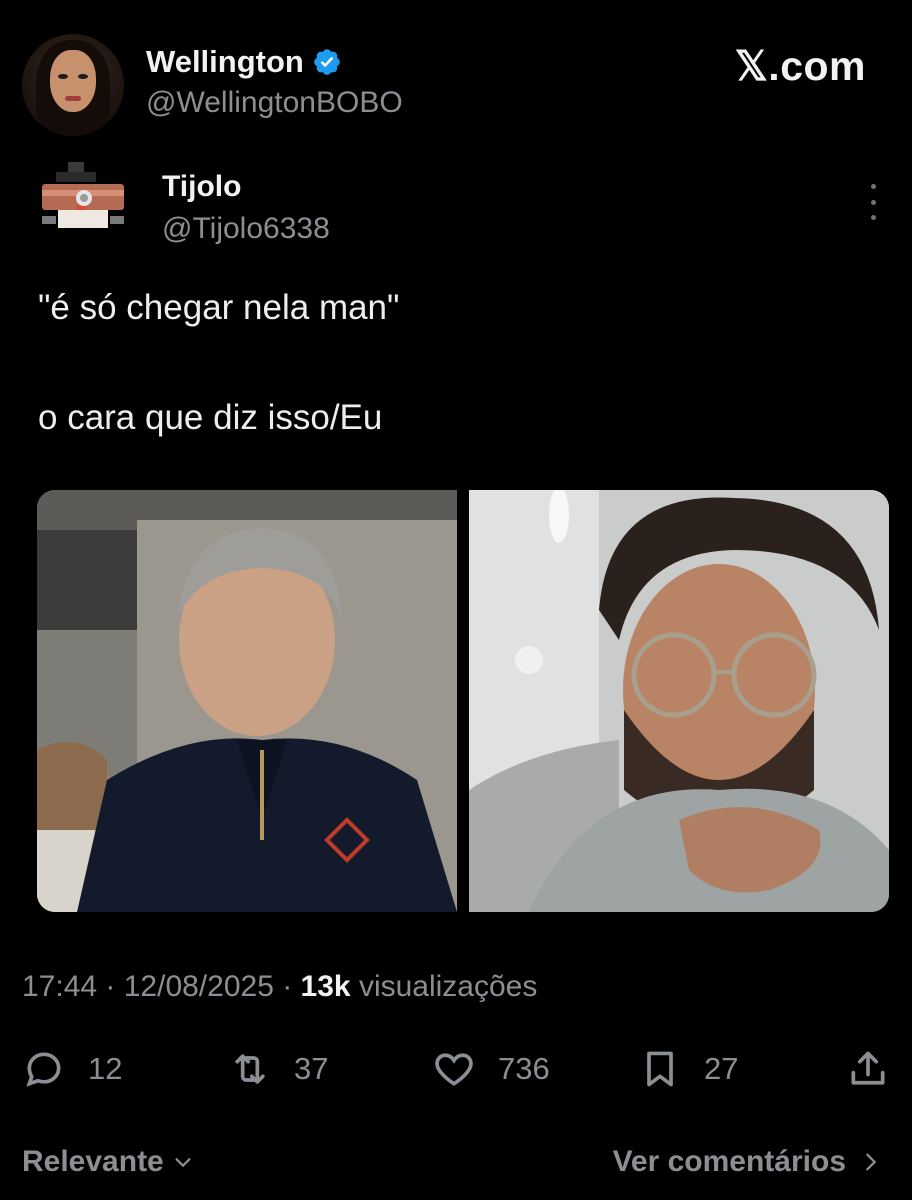  Describe the element at coordinates (274, 103) in the screenshot. I see `author-handle: @WellingtonBOBO` at that location.